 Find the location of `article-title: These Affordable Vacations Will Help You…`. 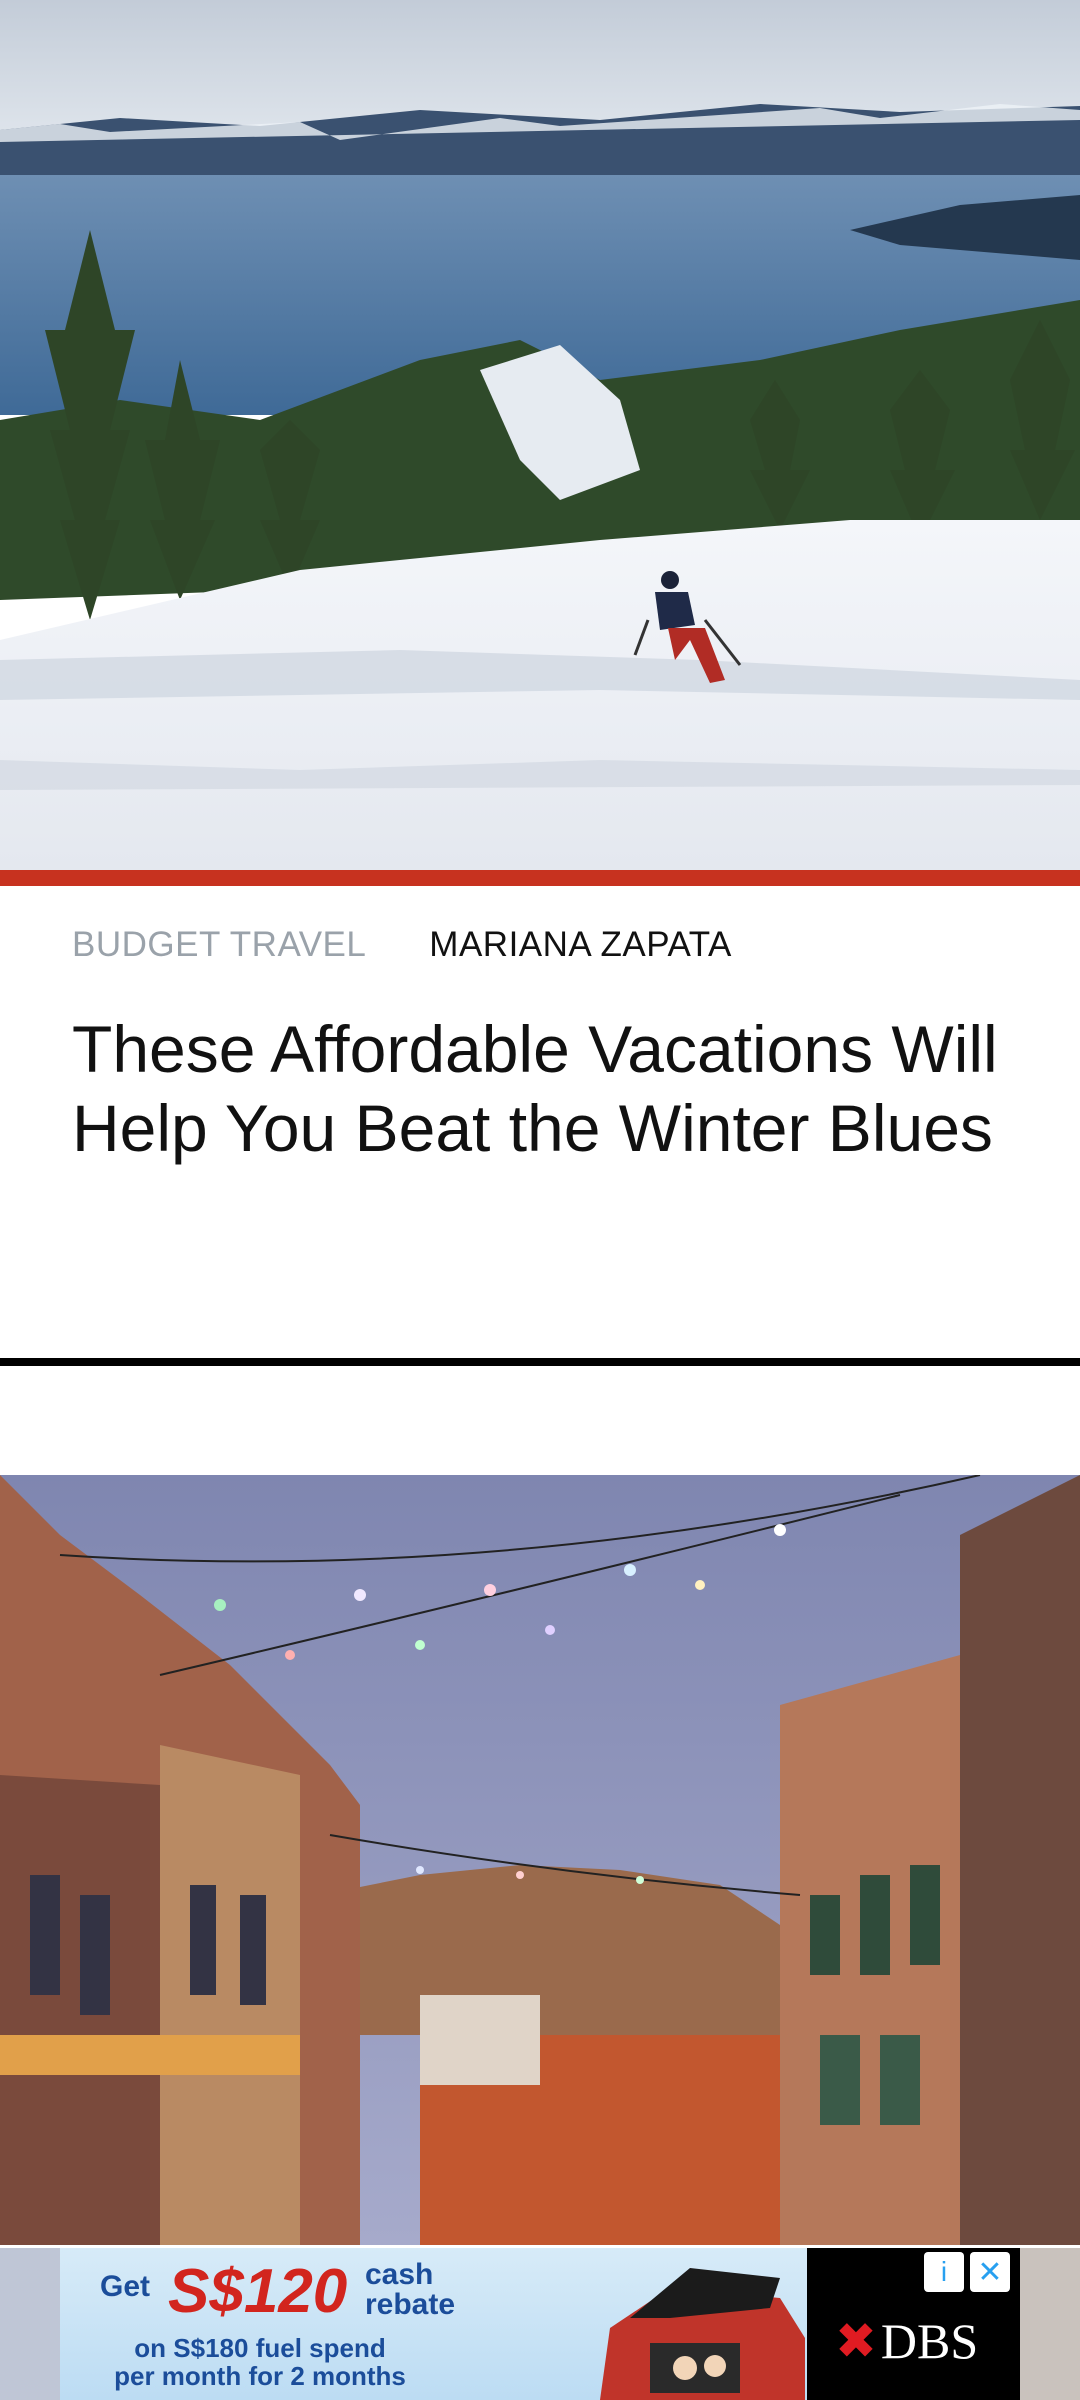

article-title: These Affordable Vacations Will Help You… is located at coordinates (542, 1089).